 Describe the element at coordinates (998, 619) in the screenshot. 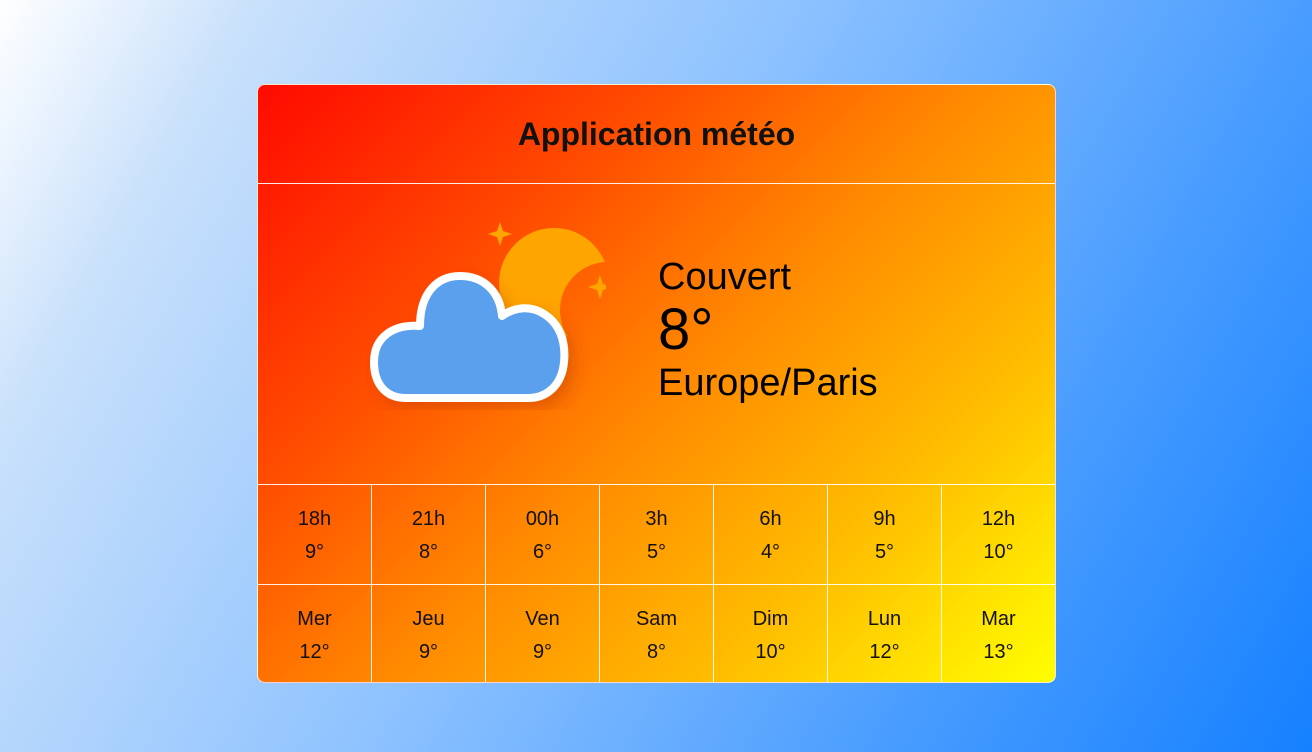

I see `day-label: Mar` at that location.